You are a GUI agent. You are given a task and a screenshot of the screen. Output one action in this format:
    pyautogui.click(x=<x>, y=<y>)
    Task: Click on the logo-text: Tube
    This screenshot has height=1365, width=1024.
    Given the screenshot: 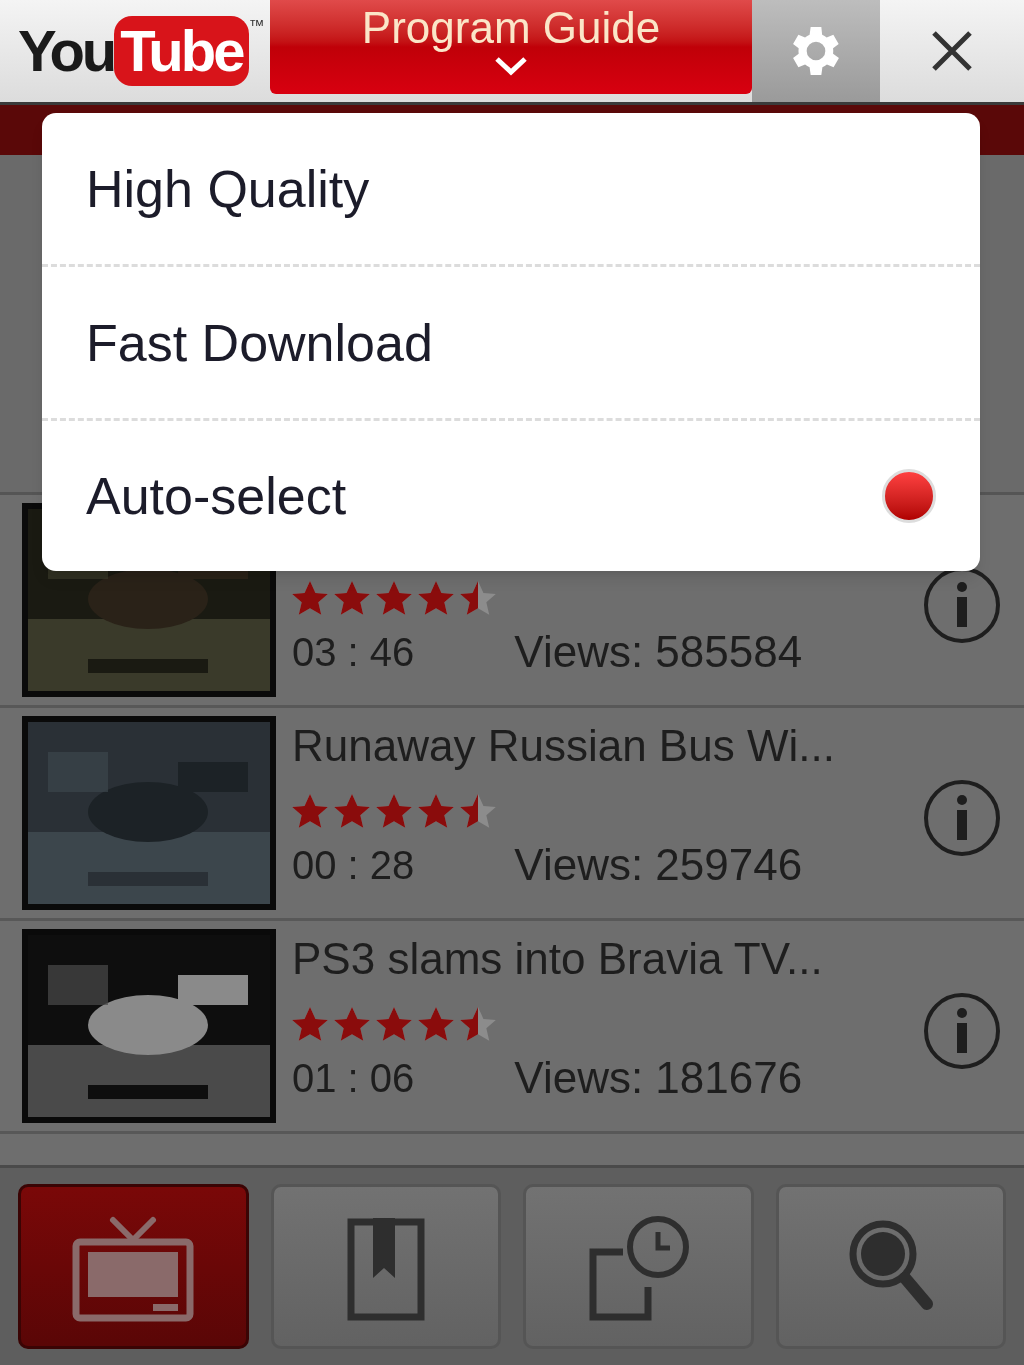 What is the action you would take?
    pyautogui.click(x=181, y=51)
    